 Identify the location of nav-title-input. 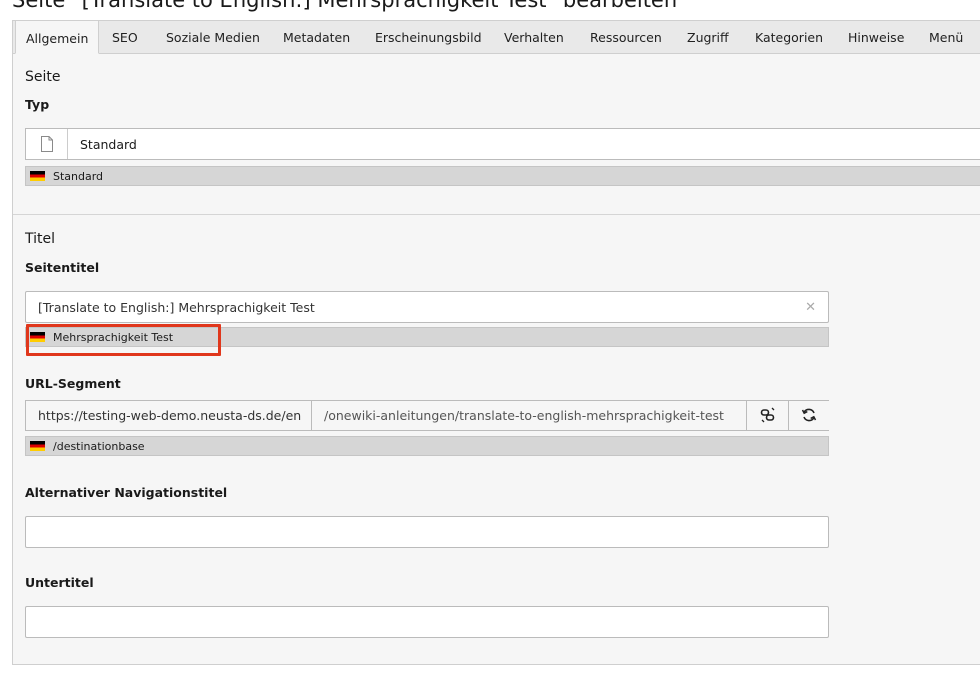
(427, 532).